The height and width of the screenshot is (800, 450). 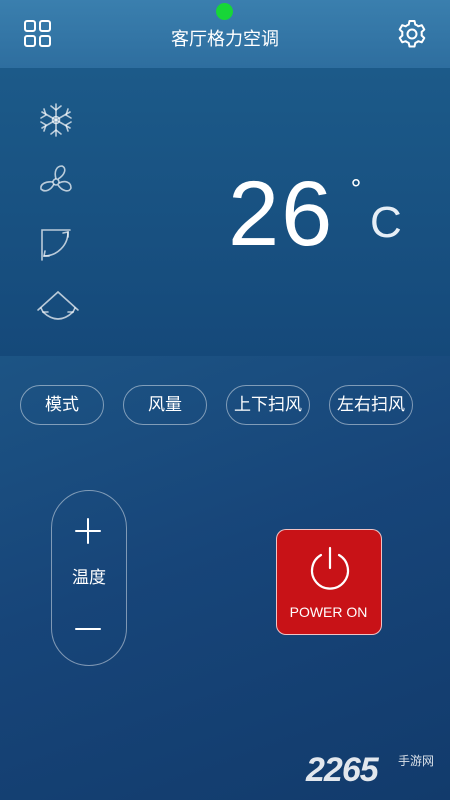 I want to click on degree-symbol: °, so click(x=356, y=189).